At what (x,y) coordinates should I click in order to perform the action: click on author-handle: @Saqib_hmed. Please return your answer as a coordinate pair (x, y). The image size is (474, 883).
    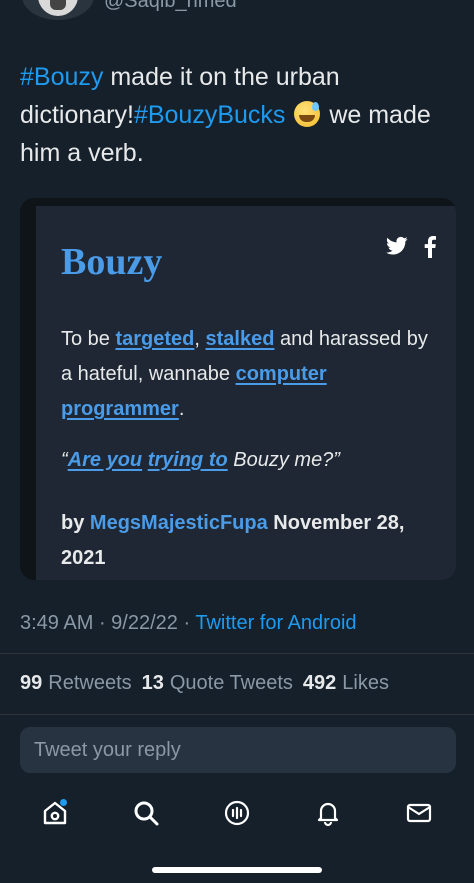
    Looking at the image, I should click on (170, 6).